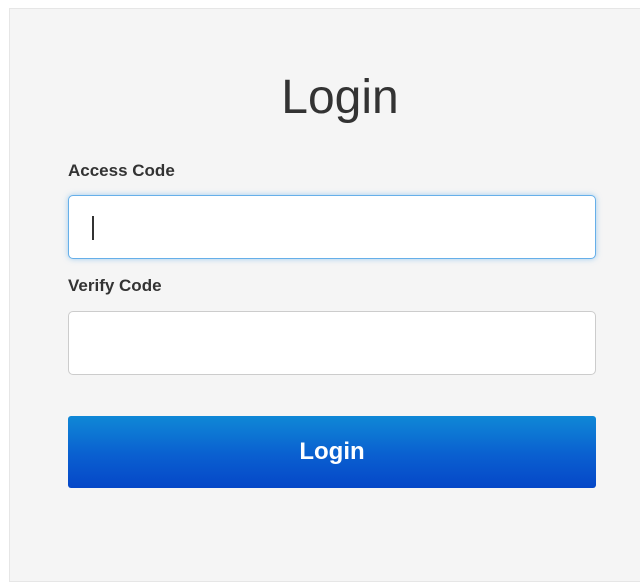 The width and height of the screenshot is (640, 586). What do you see at coordinates (121, 170) in the screenshot?
I see `access-code-label: Access Code` at bounding box center [121, 170].